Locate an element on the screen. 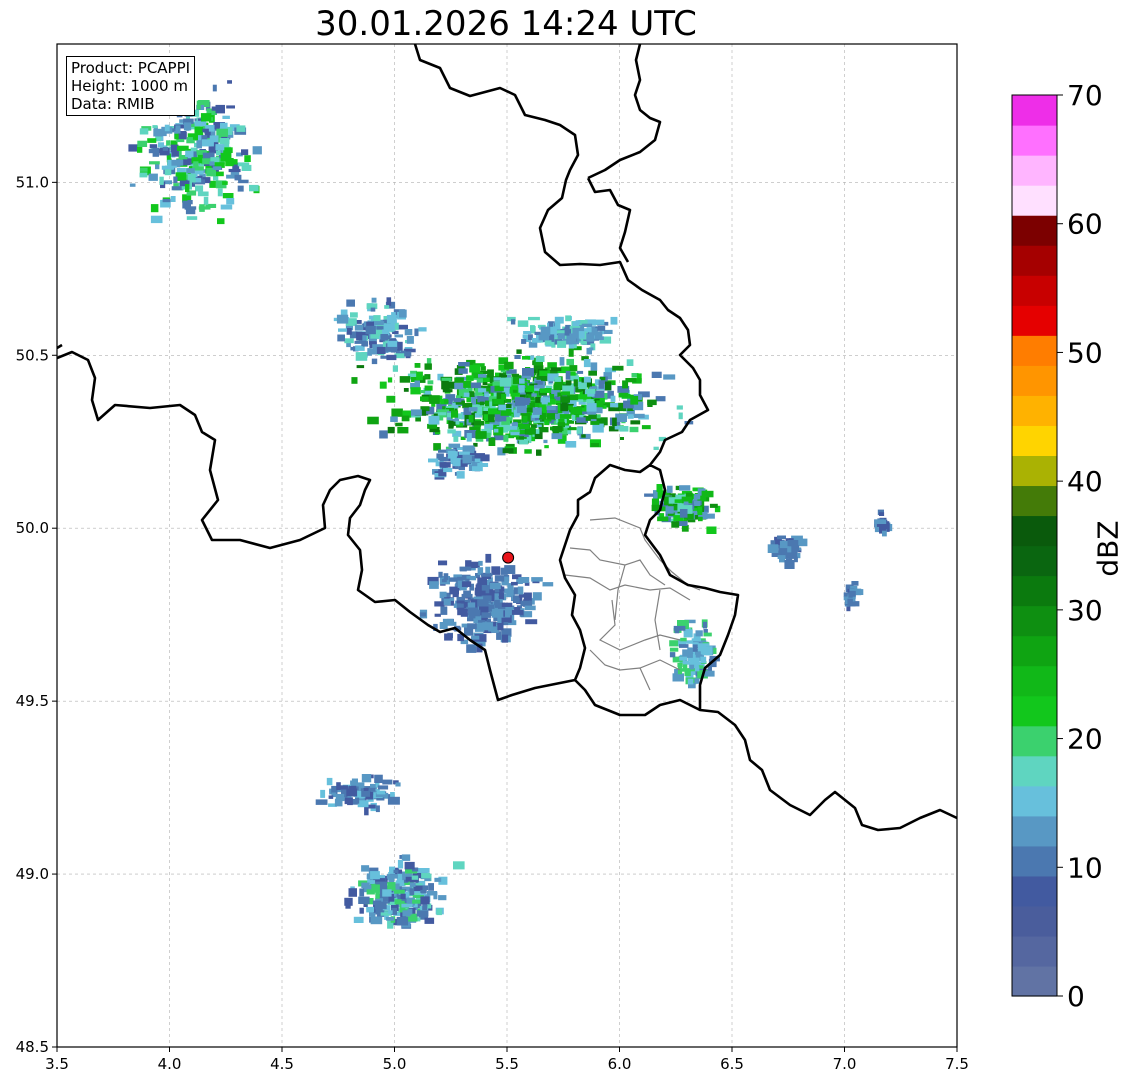 The height and width of the screenshot is (1084, 1145). x-tick-label: 6.0 is located at coordinates (620, 1064).